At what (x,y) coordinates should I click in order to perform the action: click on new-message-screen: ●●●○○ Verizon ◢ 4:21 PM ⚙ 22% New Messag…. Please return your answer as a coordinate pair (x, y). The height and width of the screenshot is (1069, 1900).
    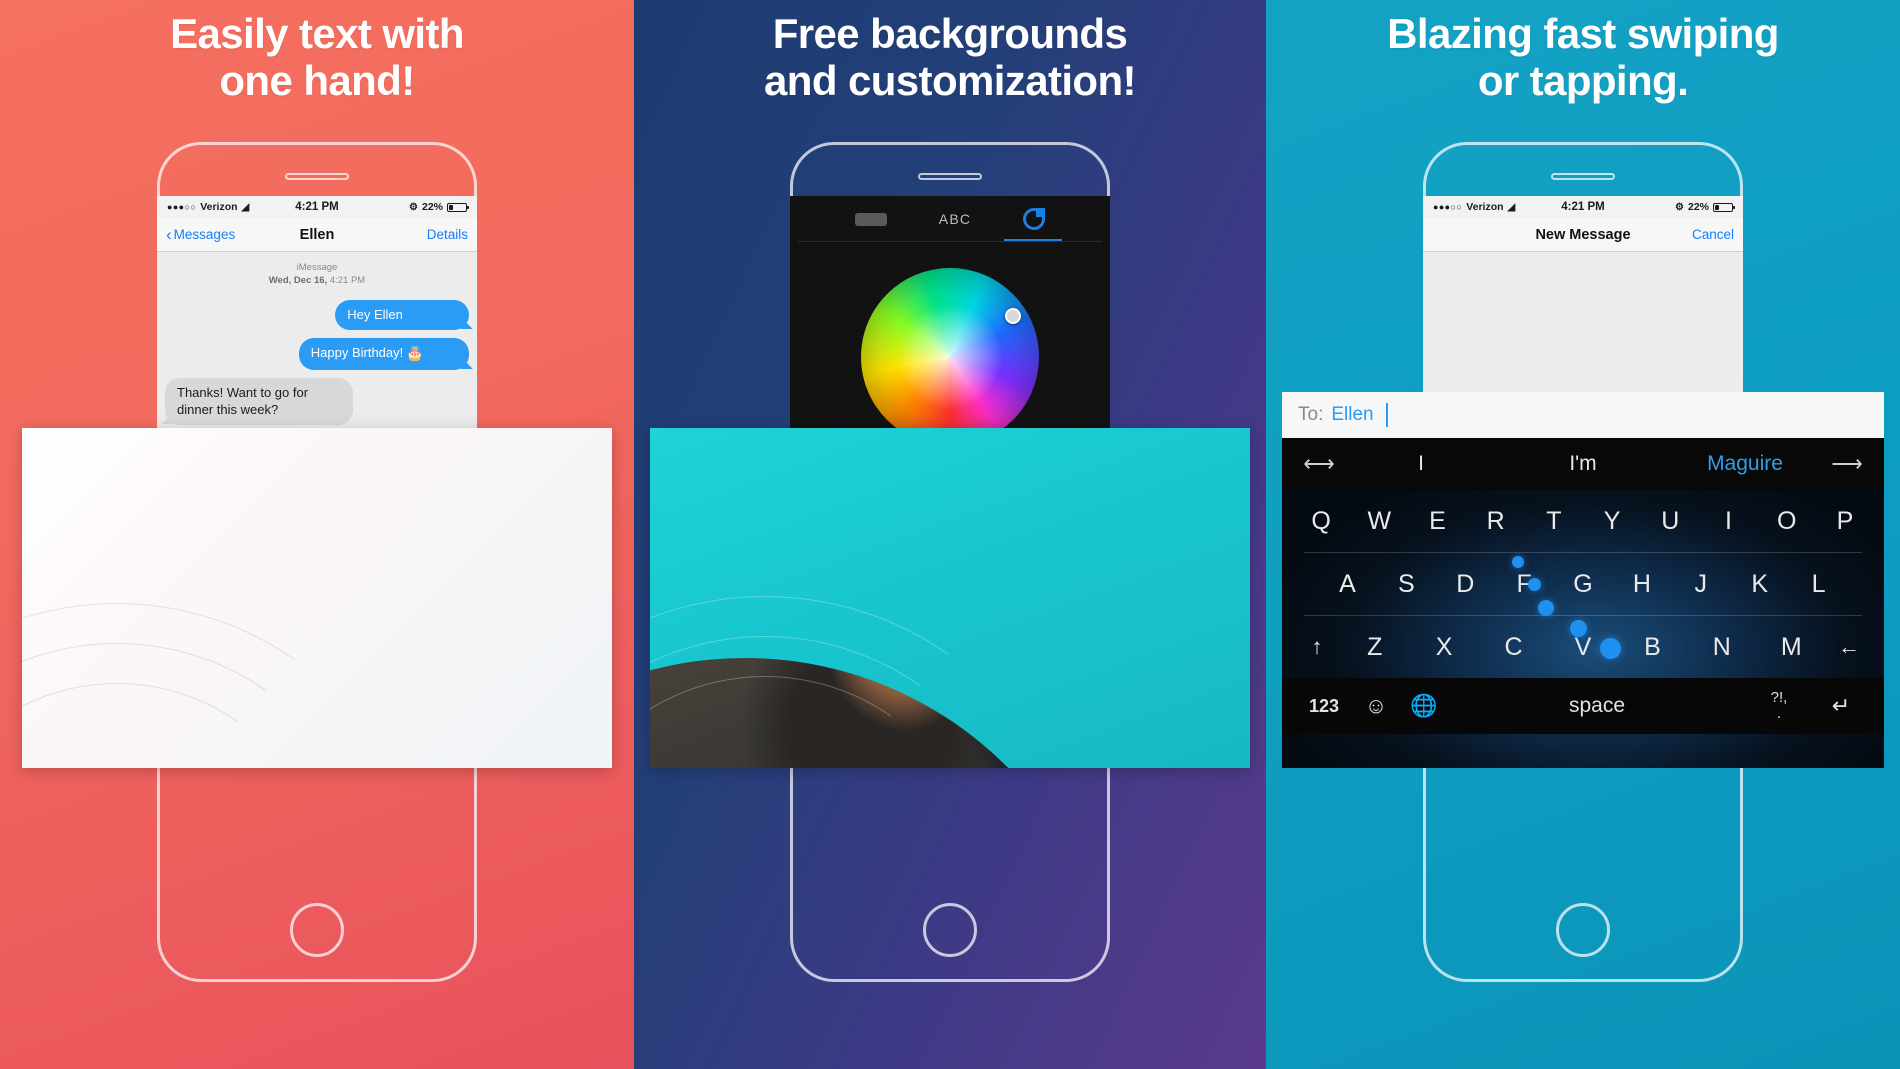
    Looking at the image, I should click on (1583, 296).